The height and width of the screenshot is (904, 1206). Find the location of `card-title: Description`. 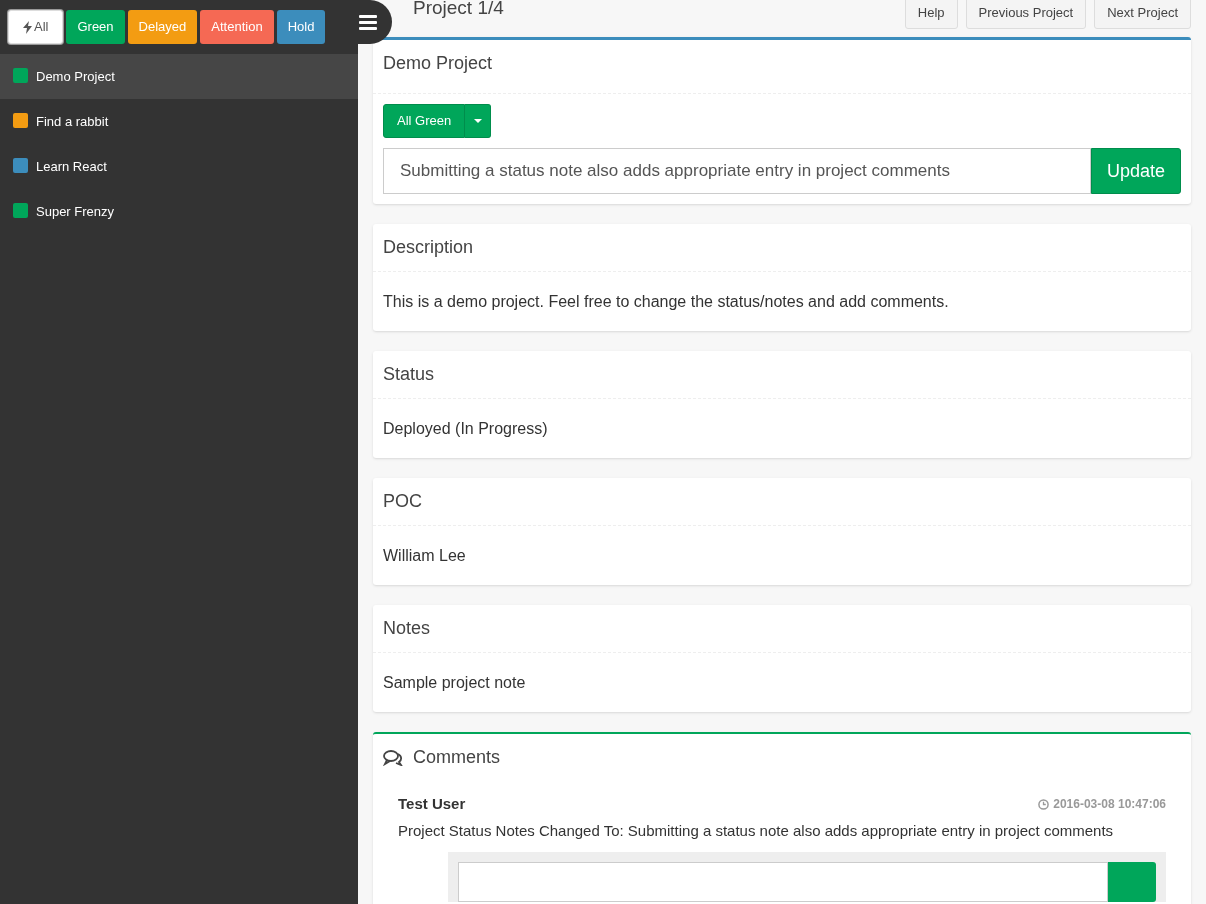

card-title: Description is located at coordinates (782, 248).